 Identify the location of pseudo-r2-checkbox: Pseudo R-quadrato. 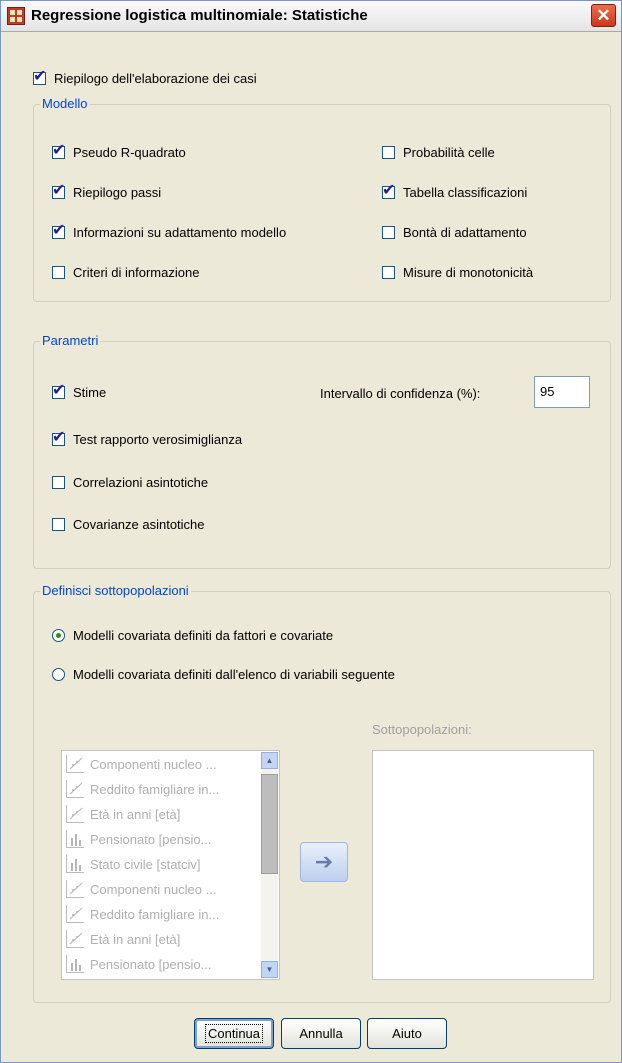
(119, 150).